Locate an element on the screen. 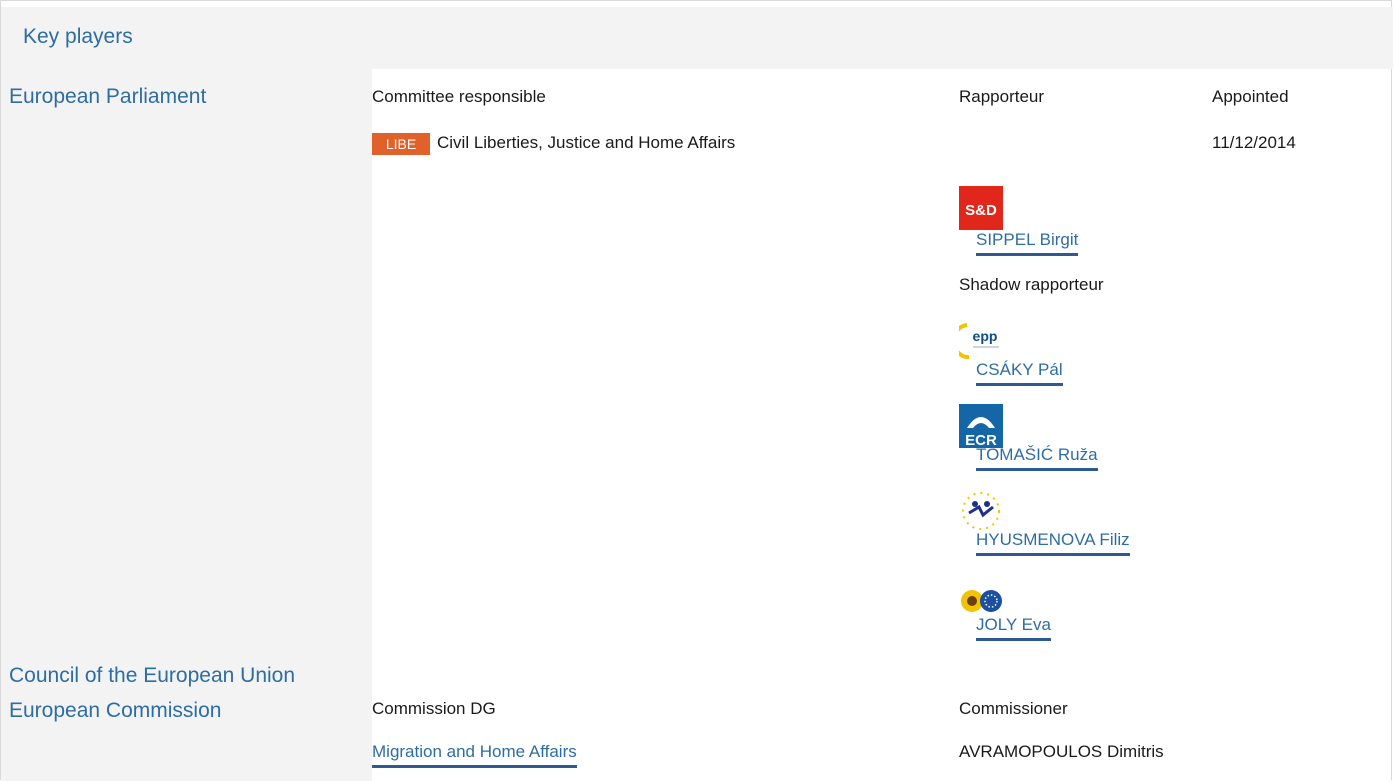 Image resolution: width=1394 pixels, height=781 pixels. col-rapporteur-header: Rapporteur is located at coordinates (1002, 96).